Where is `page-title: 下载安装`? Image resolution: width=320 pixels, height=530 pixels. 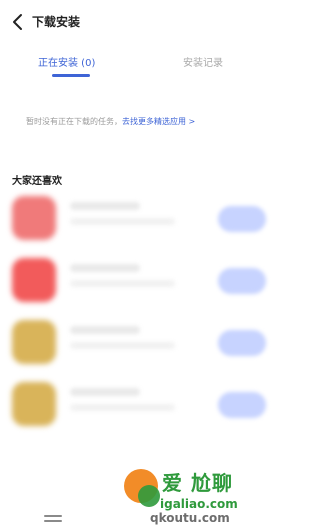
page-title: 下载安装 is located at coordinates (56, 22).